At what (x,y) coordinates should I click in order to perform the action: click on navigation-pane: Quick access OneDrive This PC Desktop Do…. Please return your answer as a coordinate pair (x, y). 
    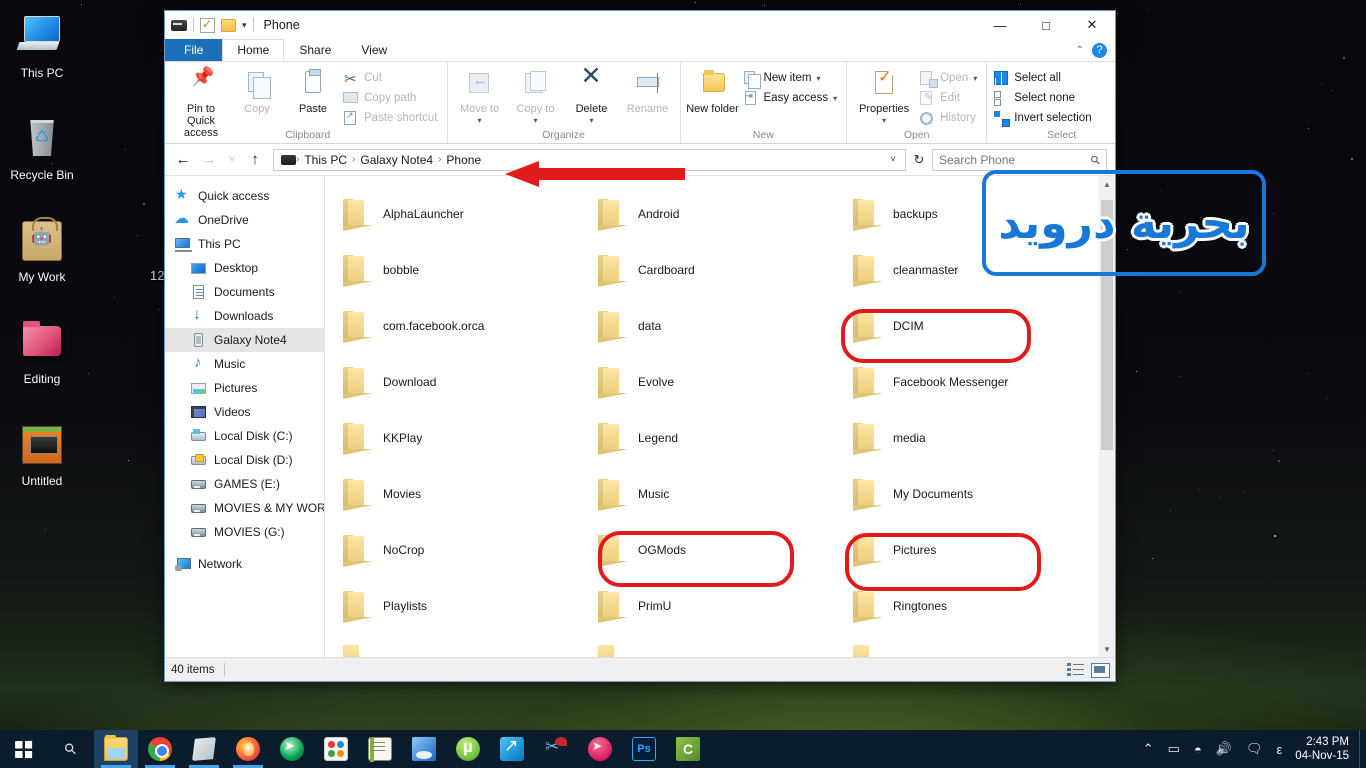
    Looking at the image, I should click on (245, 416).